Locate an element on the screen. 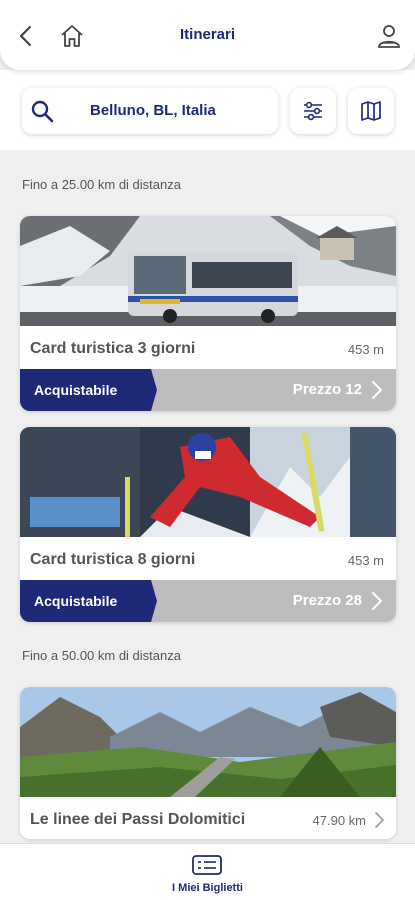 The image size is (415, 900). purchase-bar: Acquistabile Prezzo 28 is located at coordinates (208, 601).